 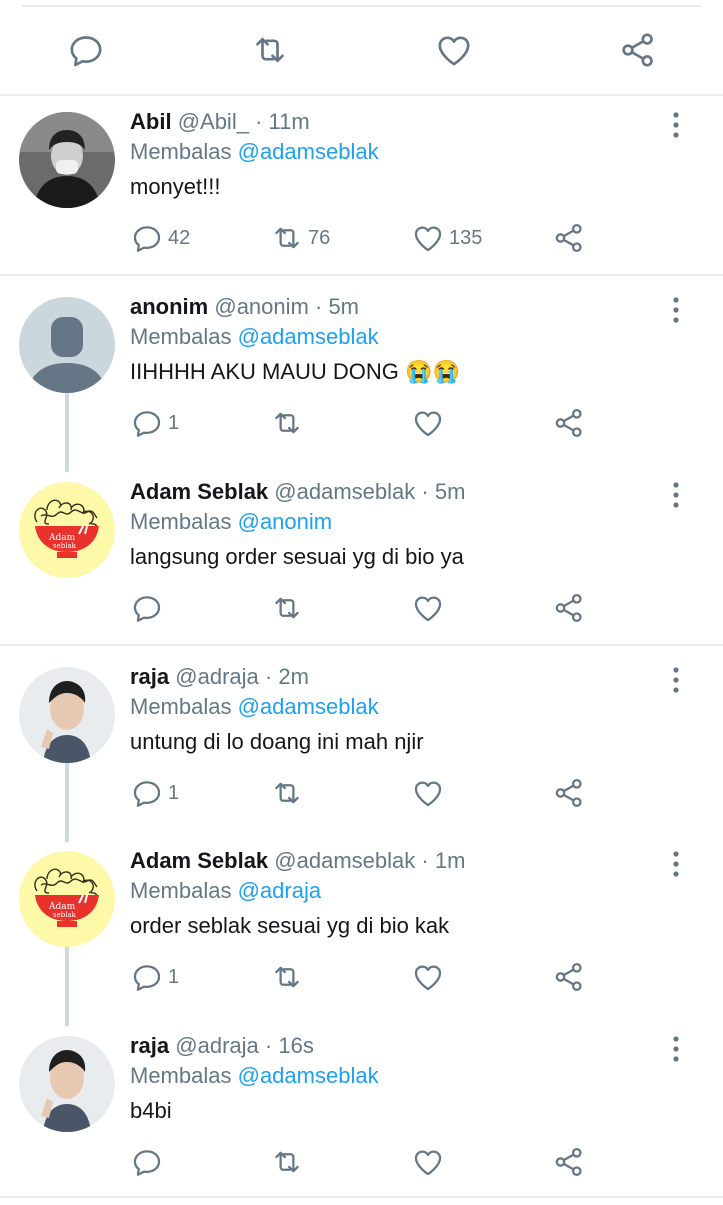 What do you see at coordinates (295, 1045) in the screenshot?
I see `timestamp: 16s` at bounding box center [295, 1045].